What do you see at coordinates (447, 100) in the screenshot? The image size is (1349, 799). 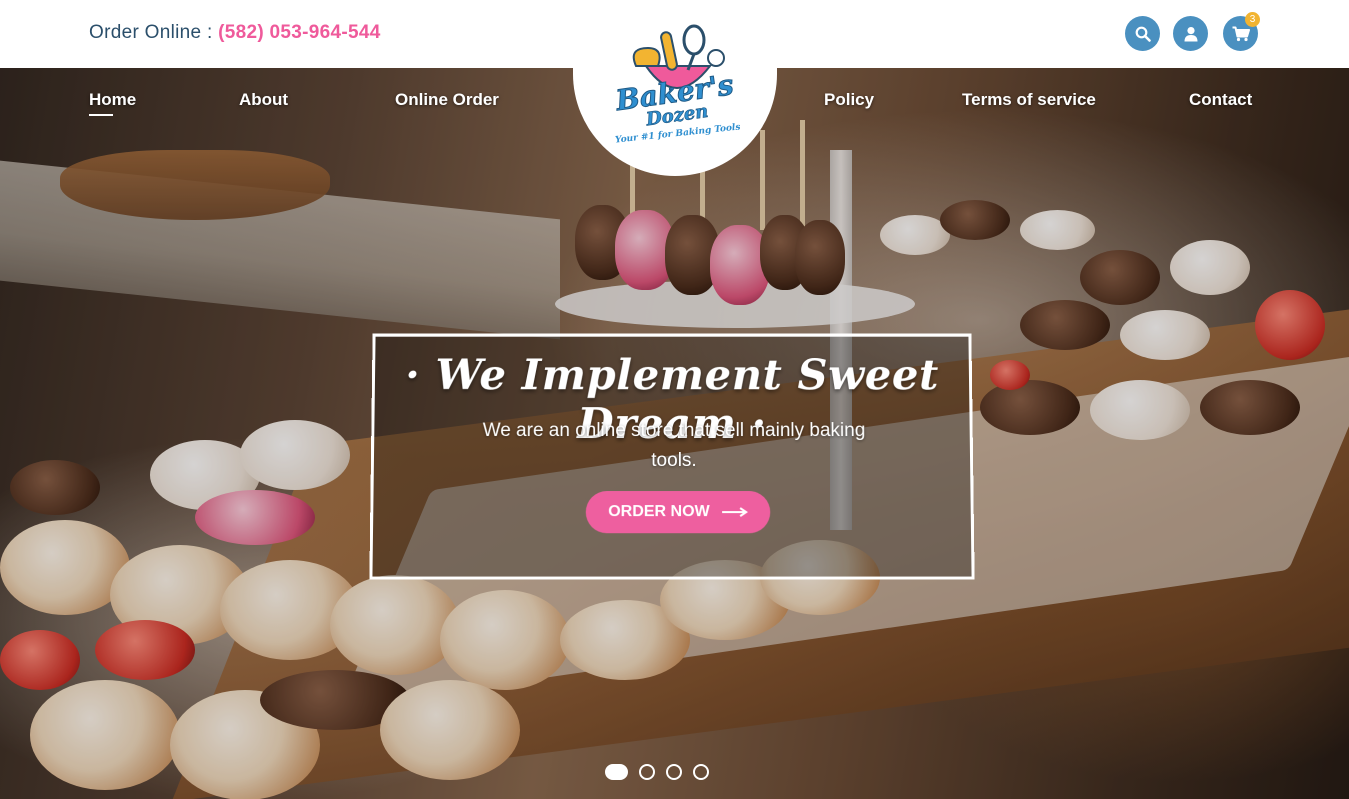 I see `nav-item-online-order: Online Order` at bounding box center [447, 100].